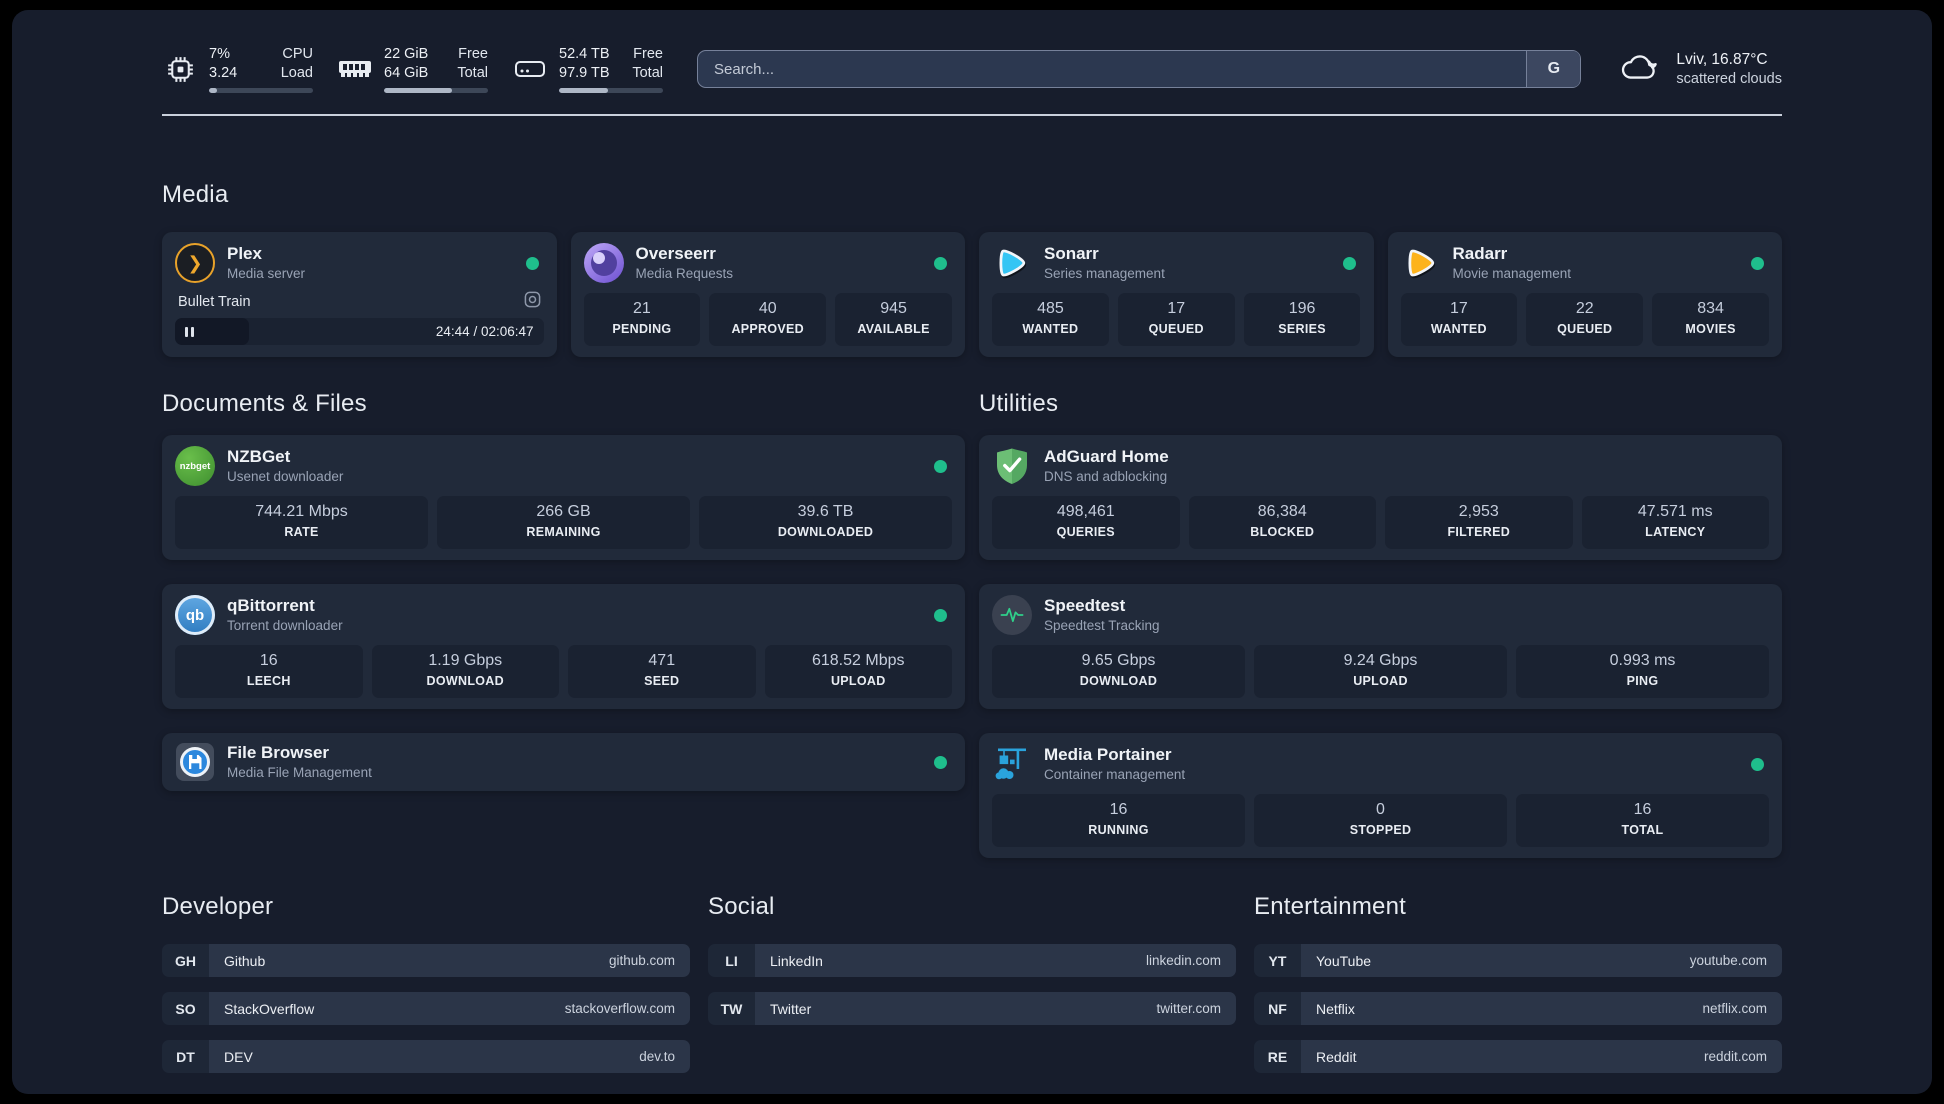 The image size is (1944, 1104). What do you see at coordinates (261, 90) in the screenshot?
I see `cpu-progress-bar` at bounding box center [261, 90].